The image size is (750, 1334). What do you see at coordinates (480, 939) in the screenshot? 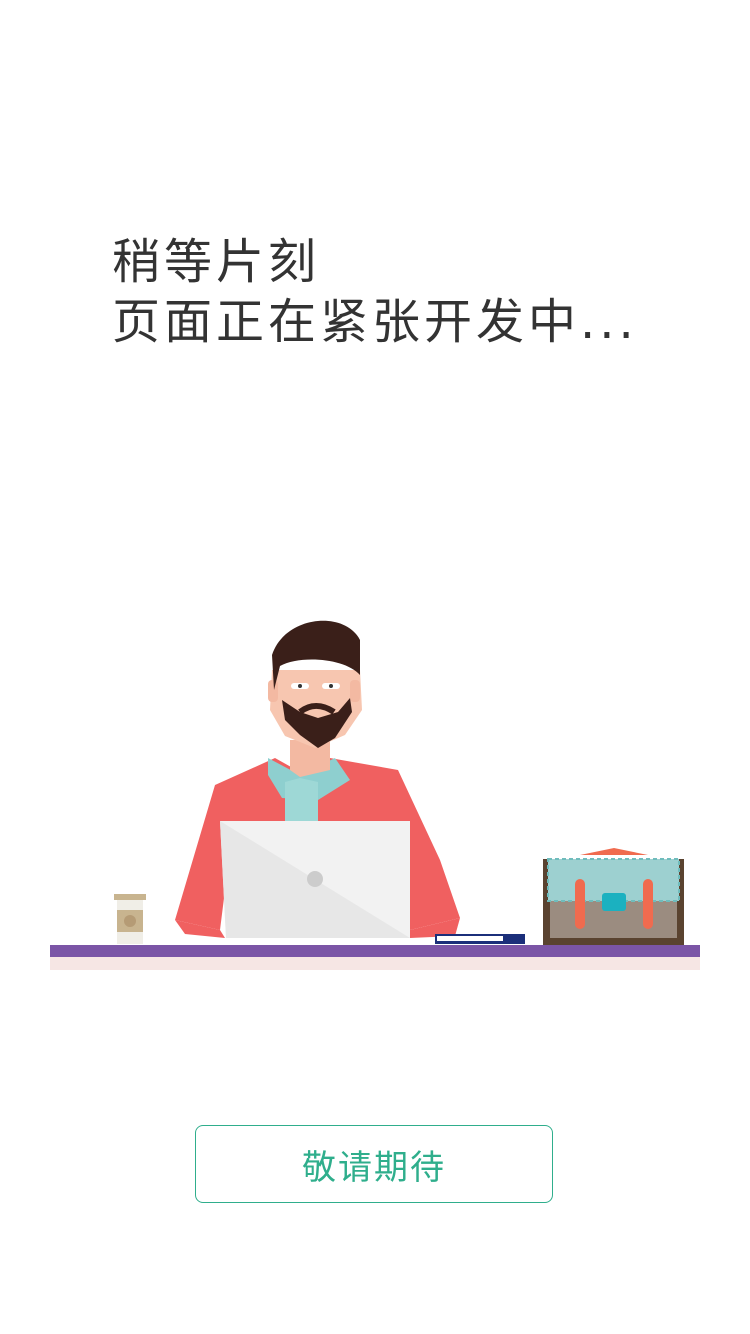
I see `book-icon` at bounding box center [480, 939].